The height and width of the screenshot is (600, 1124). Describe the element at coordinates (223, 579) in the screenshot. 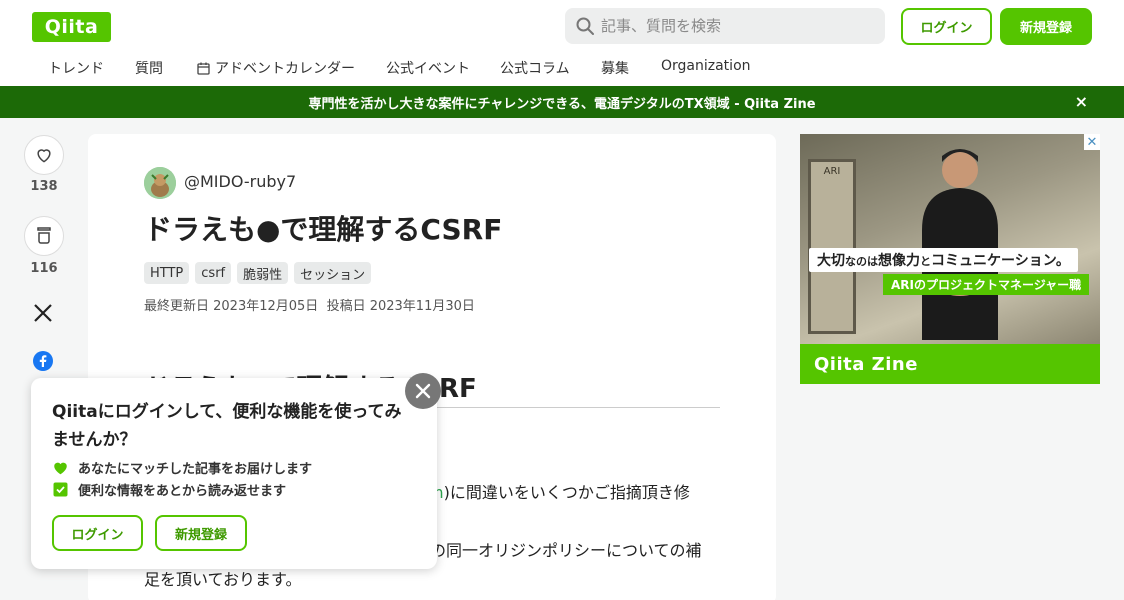

I see `paragraph-3: 足を頂いております。` at that location.